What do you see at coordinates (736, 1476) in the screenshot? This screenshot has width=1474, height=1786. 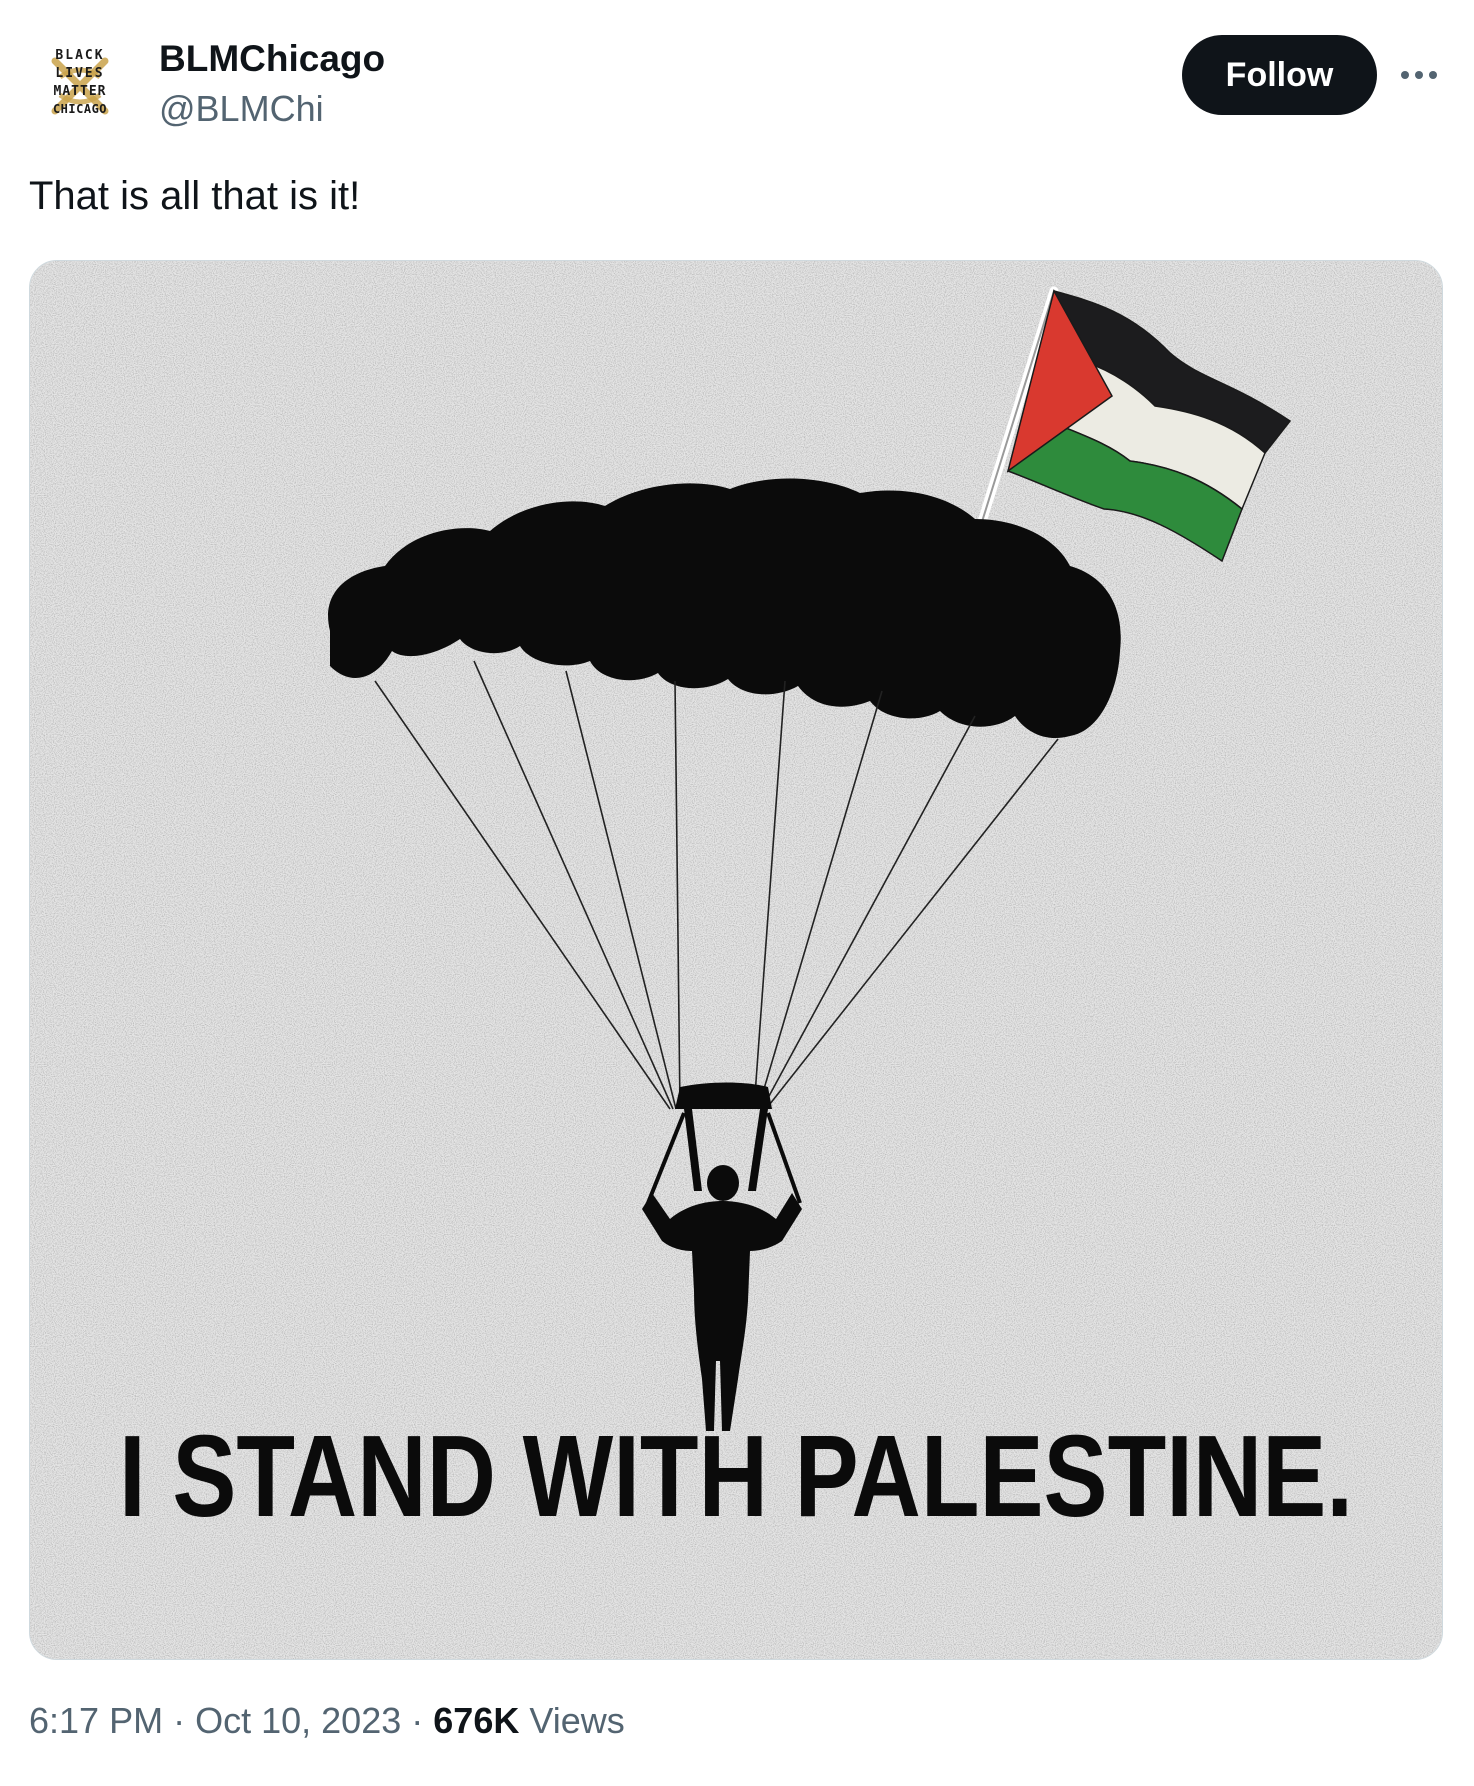 I see `image-caption-text: I STAND WITH PALESTINE.` at bounding box center [736, 1476].